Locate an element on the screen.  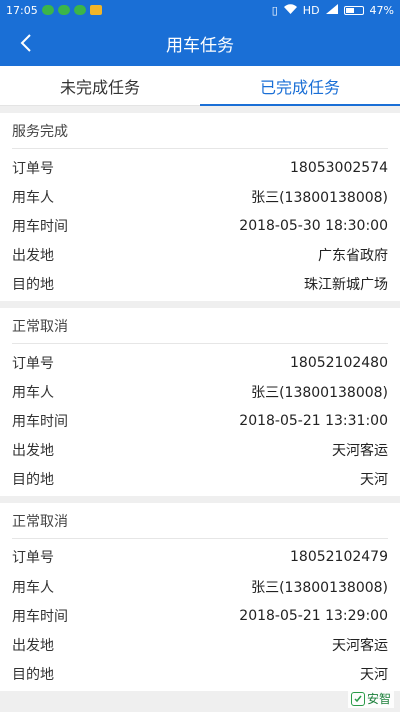
vibrate-icon: ▯ is located at coordinates (274, 10).